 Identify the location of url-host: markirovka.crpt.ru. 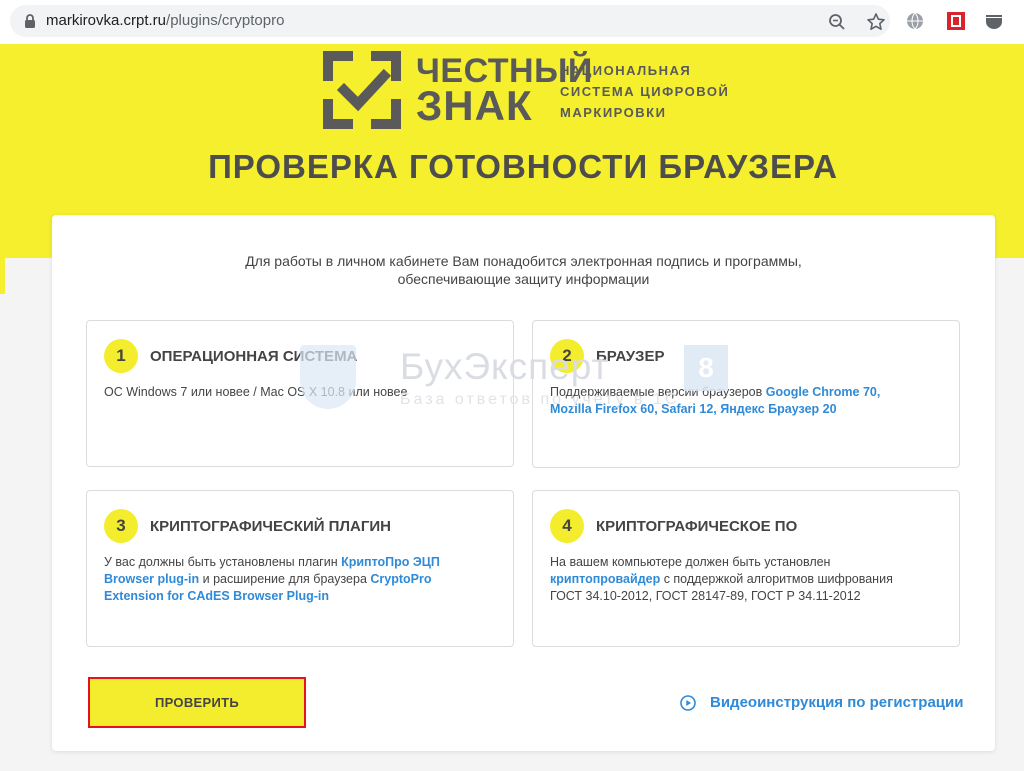
(106, 20).